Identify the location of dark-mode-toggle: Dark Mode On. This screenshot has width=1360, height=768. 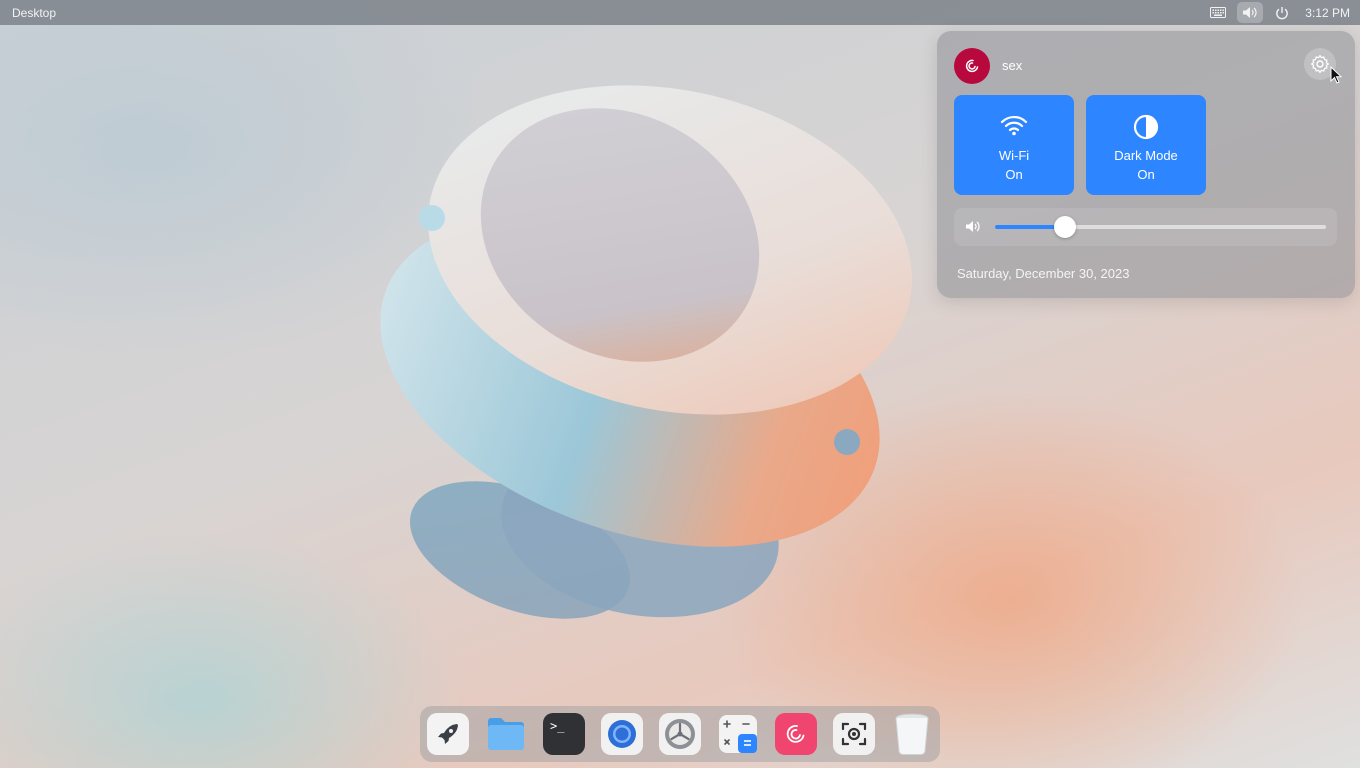
(1146, 145).